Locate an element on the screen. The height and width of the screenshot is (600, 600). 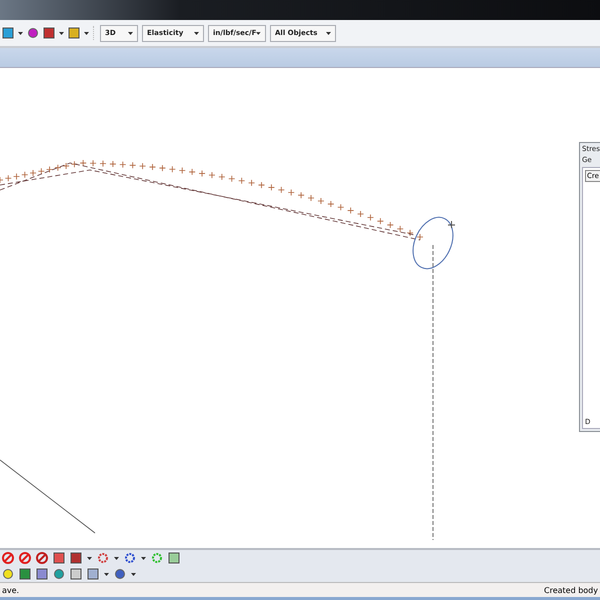
status-text: Created body is located at coordinates (571, 590).